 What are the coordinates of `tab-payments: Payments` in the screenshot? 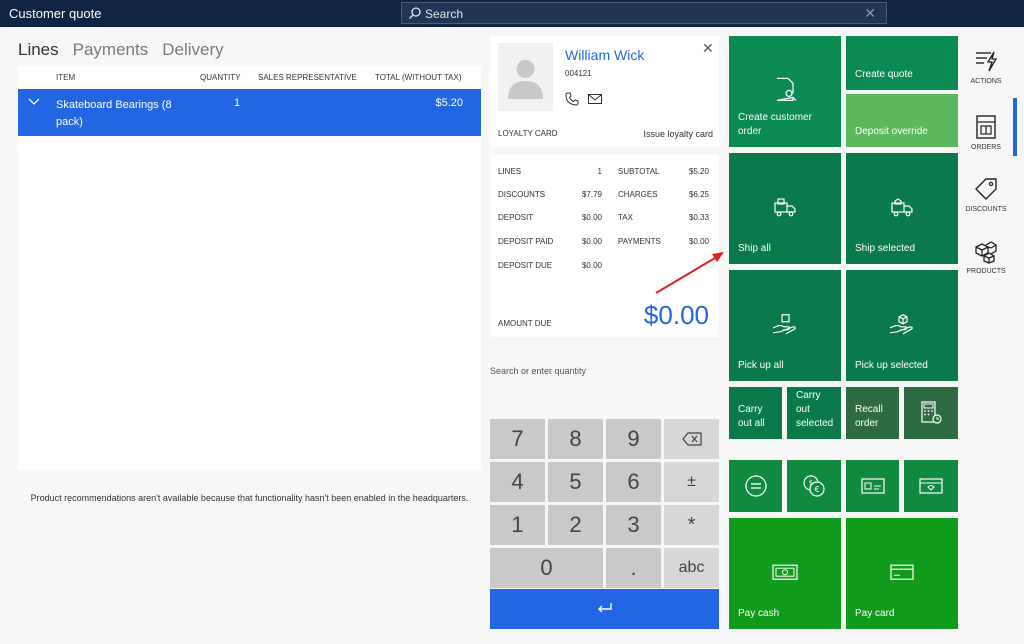 It's located at (111, 49).